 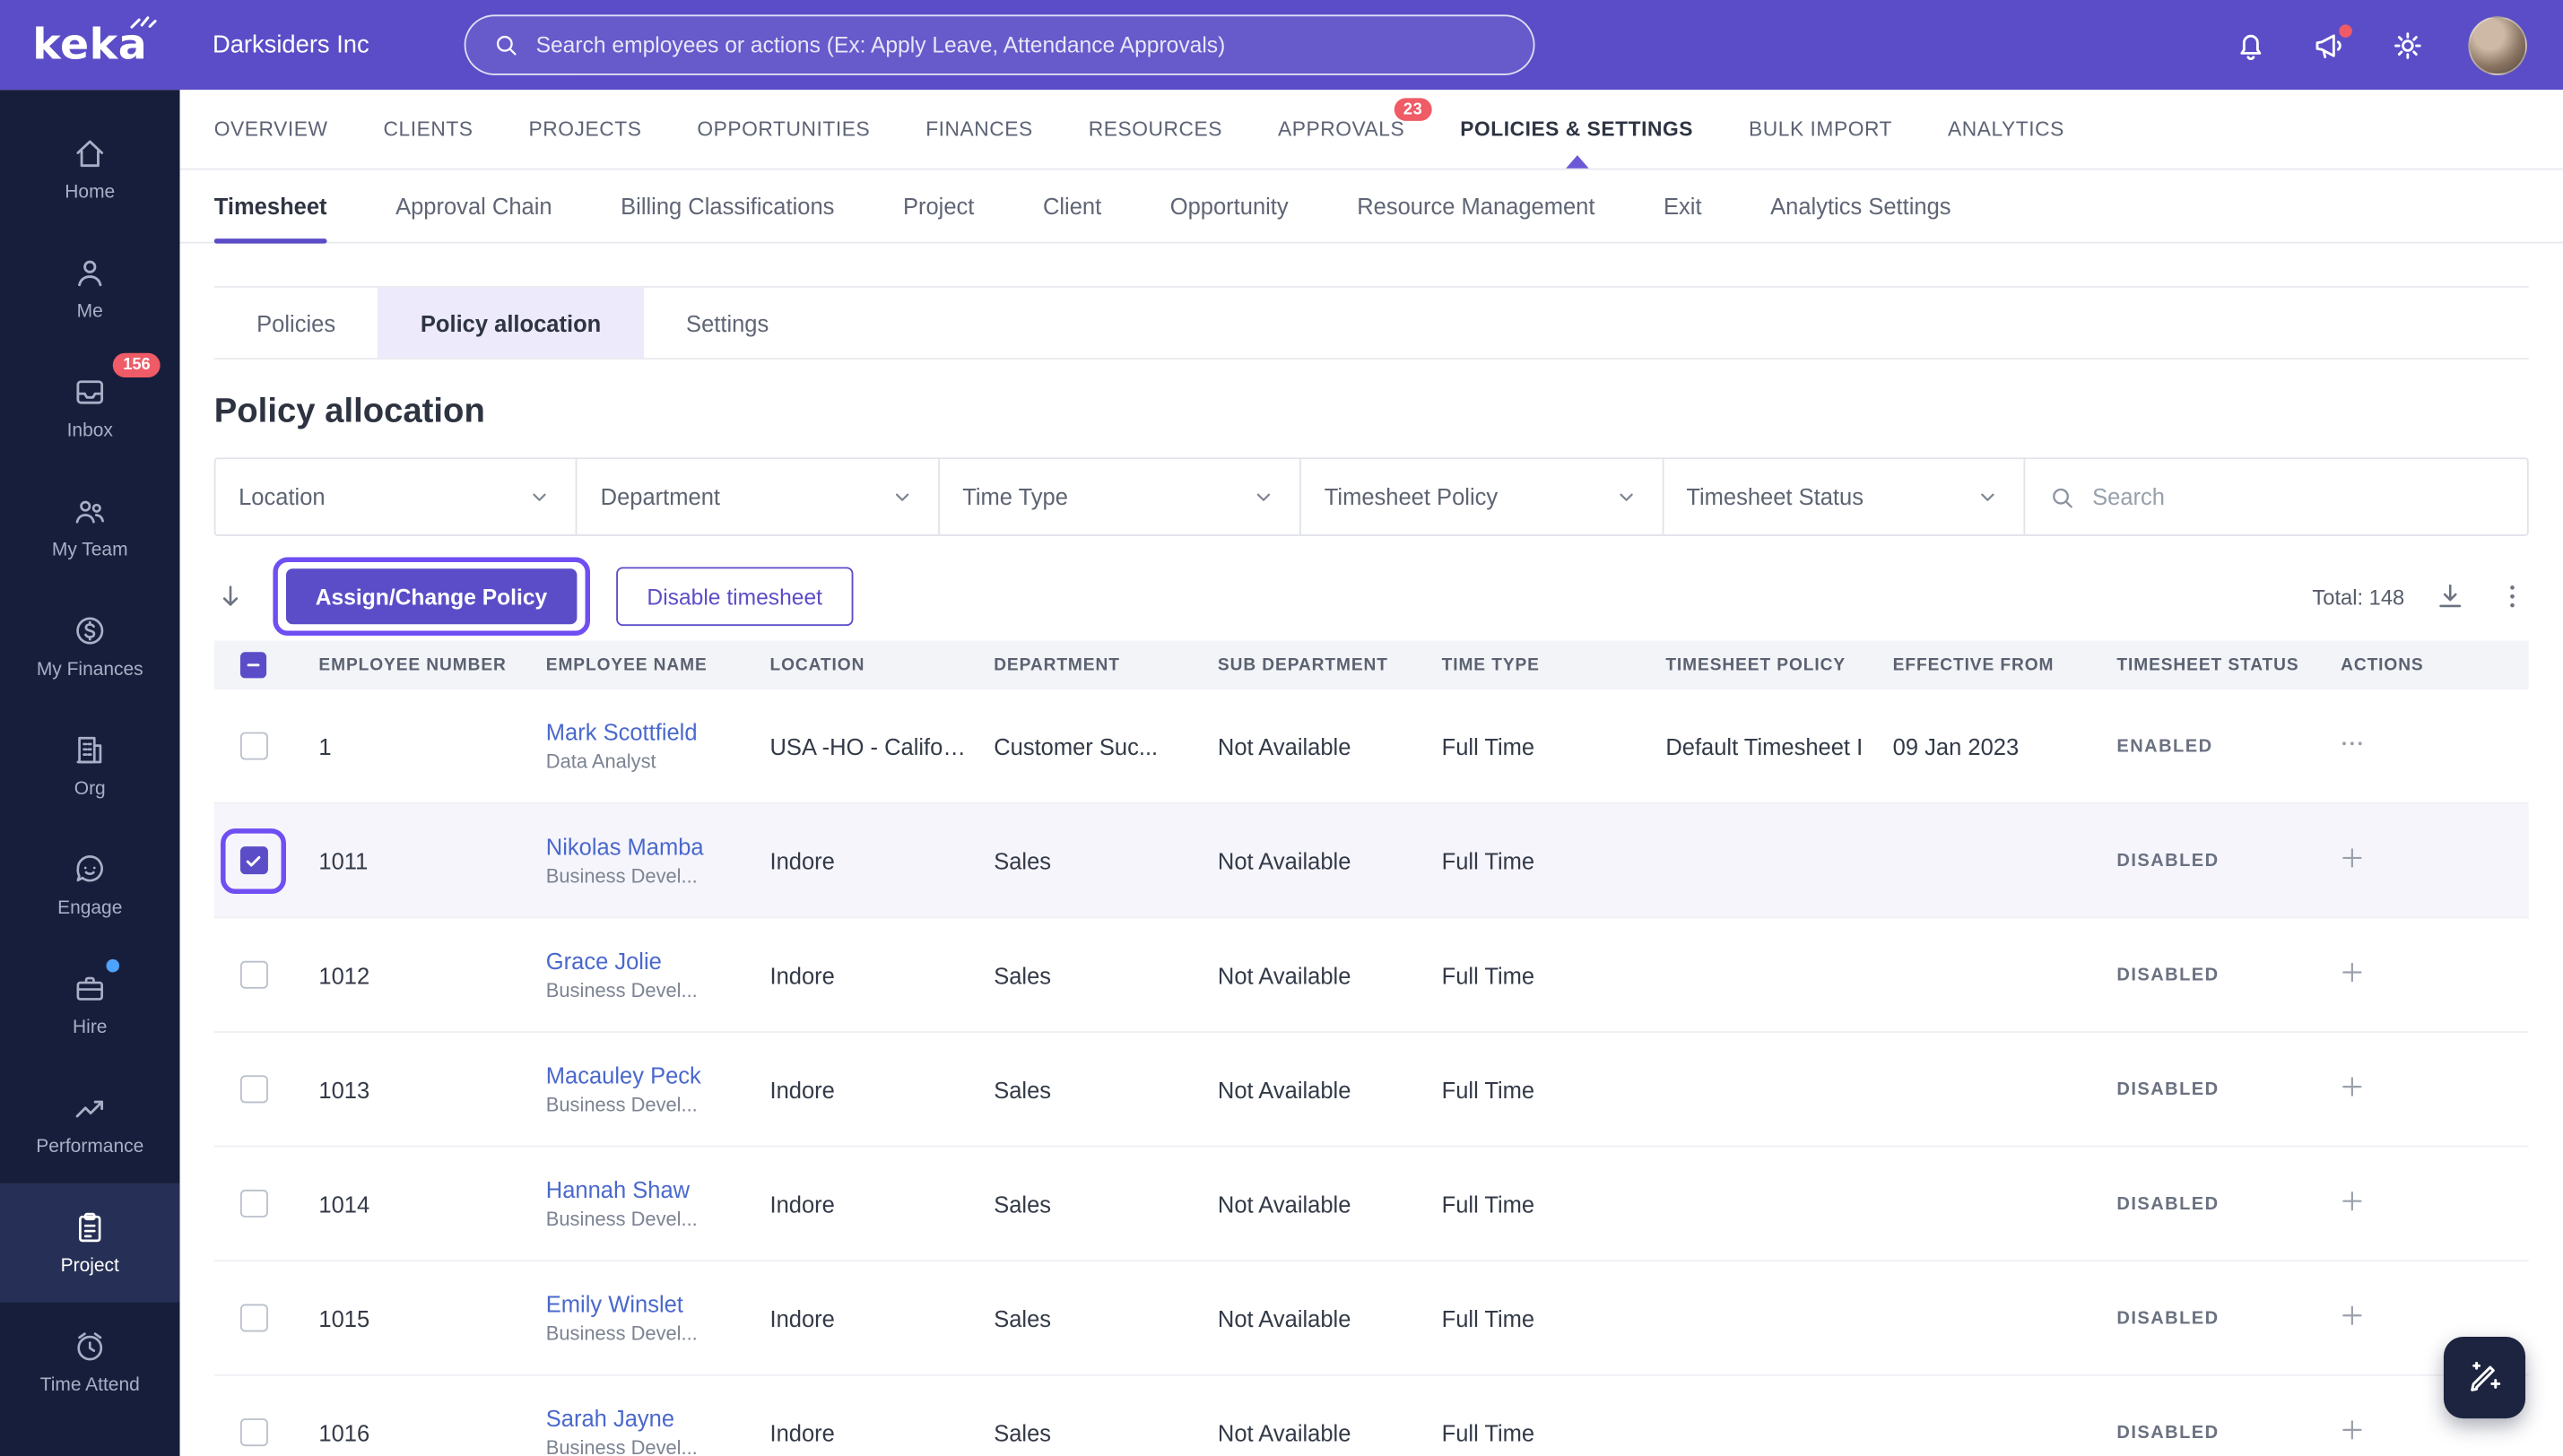 I want to click on clock-icon, so click(x=90, y=1347).